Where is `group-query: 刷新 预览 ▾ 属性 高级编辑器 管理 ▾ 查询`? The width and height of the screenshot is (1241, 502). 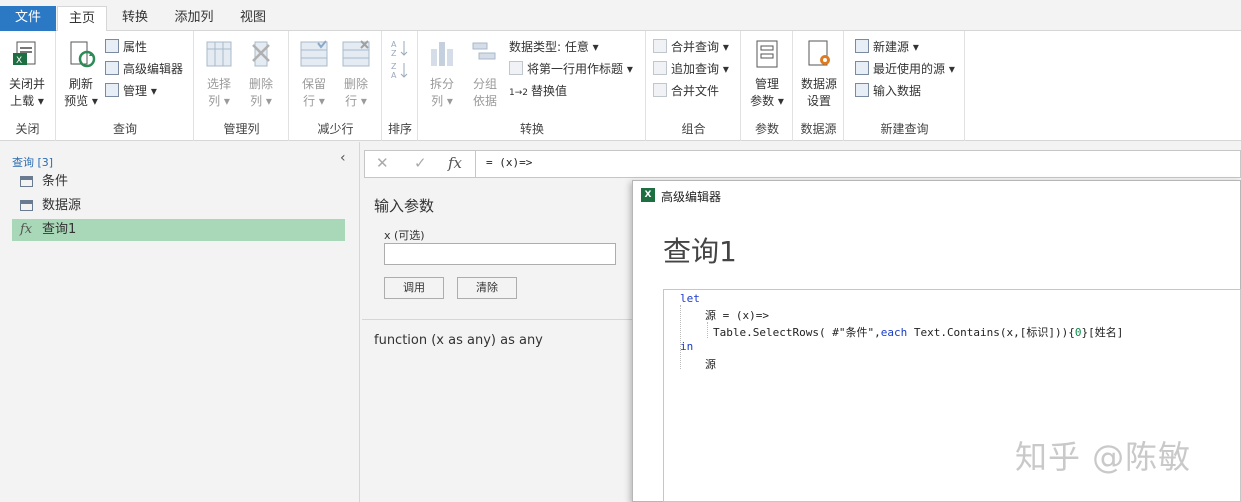 group-query: 刷新 预览 ▾ 属性 高级编辑器 管理 ▾ 查询 is located at coordinates (125, 86).